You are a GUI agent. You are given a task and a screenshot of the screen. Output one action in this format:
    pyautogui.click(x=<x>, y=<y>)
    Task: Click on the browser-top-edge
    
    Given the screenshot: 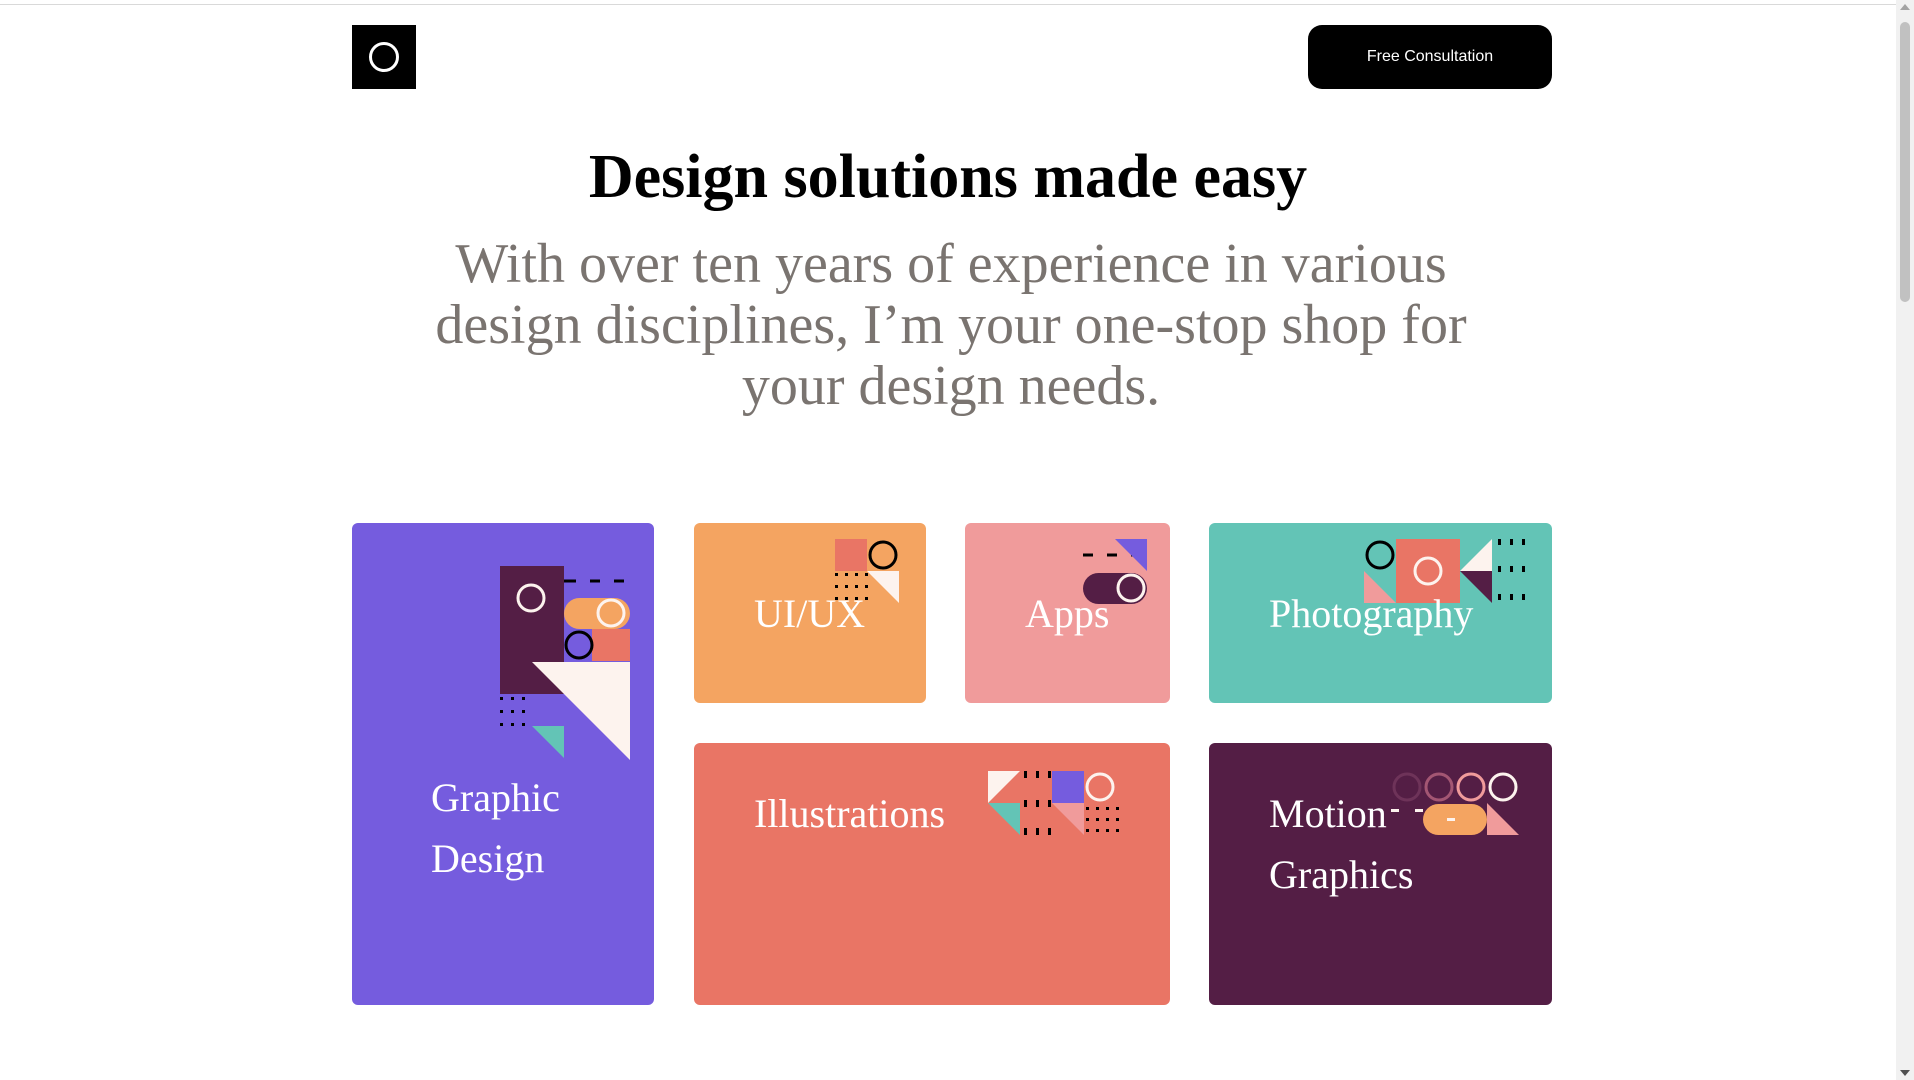 What is the action you would take?
    pyautogui.click(x=948, y=2)
    